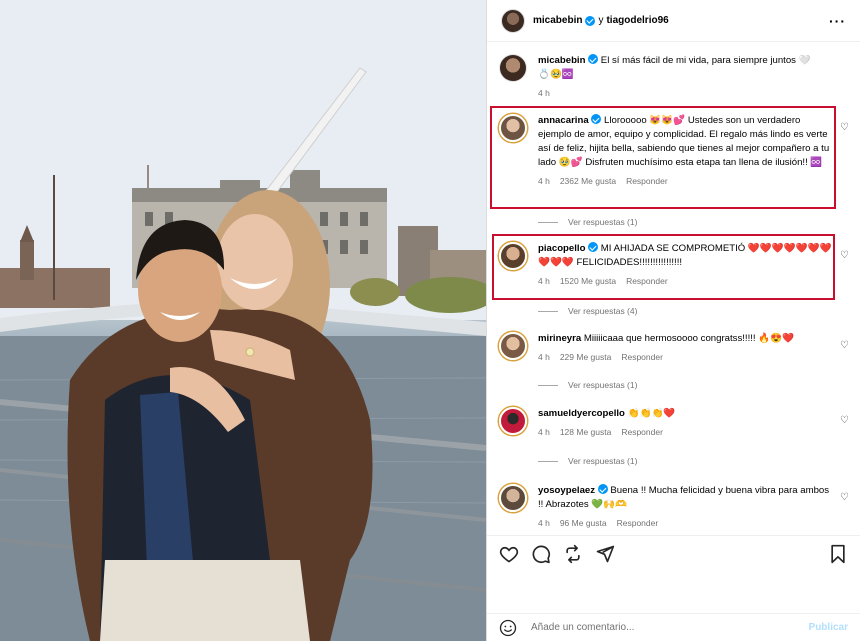 The width and height of the screenshot is (860, 641). I want to click on more-icon: ···, so click(837, 21).